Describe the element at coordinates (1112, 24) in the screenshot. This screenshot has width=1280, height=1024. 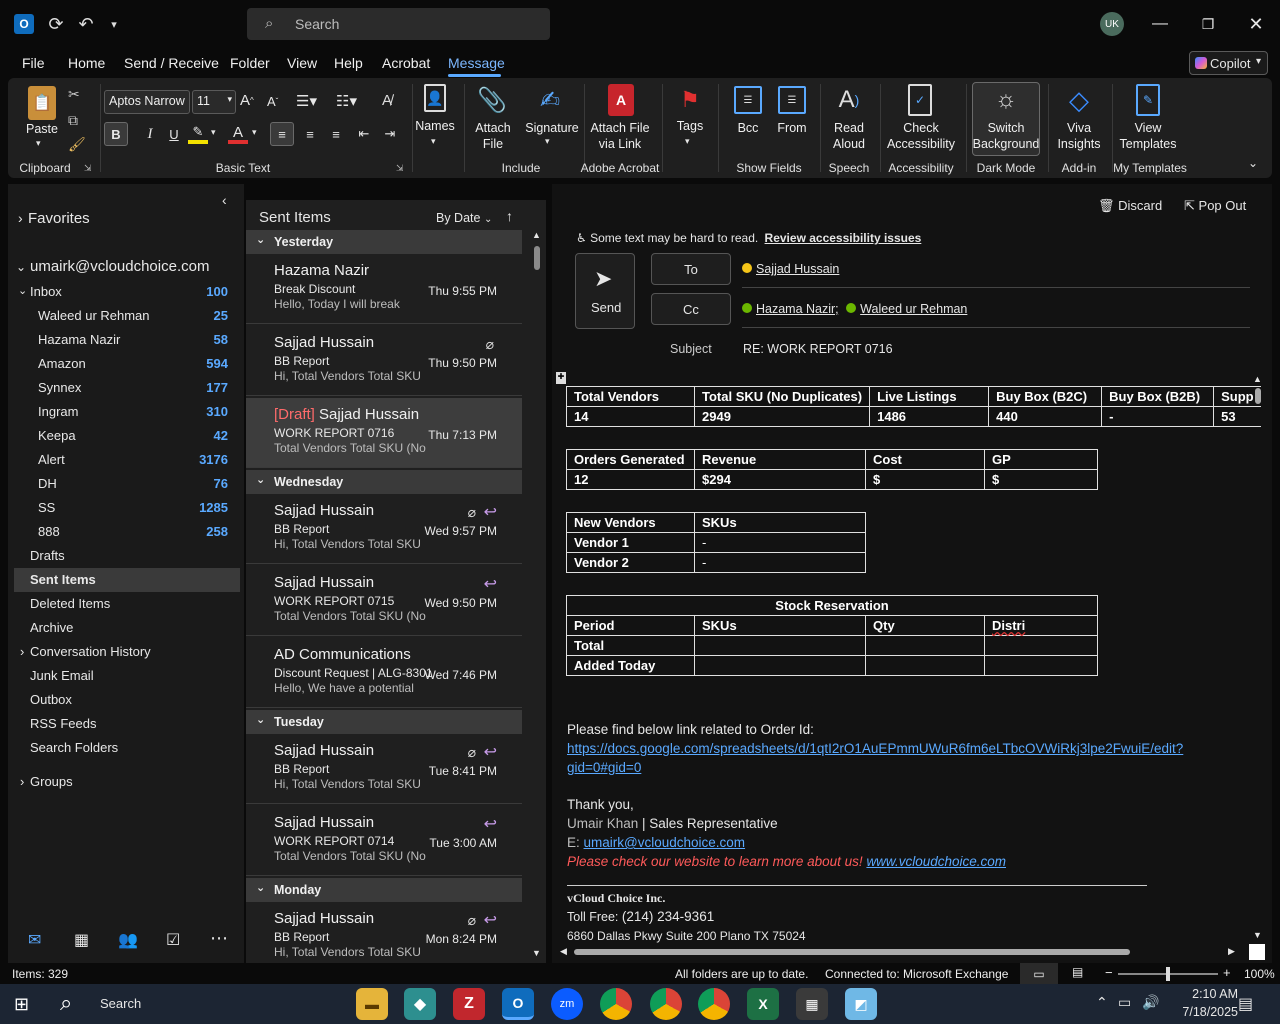
I see `avatar: UK` at that location.